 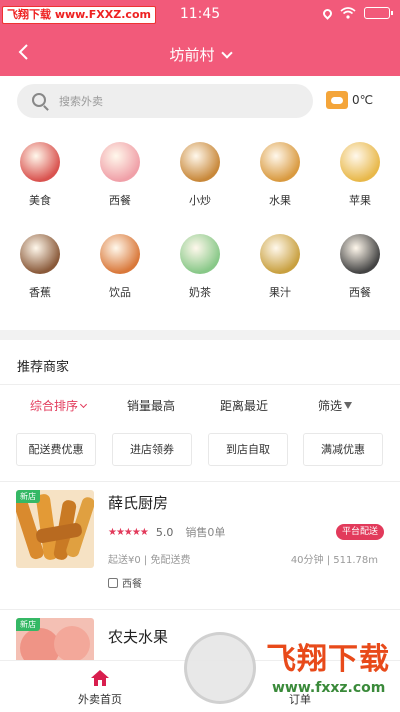 I want to click on noodle-bowl-icon, so click(x=200, y=254).